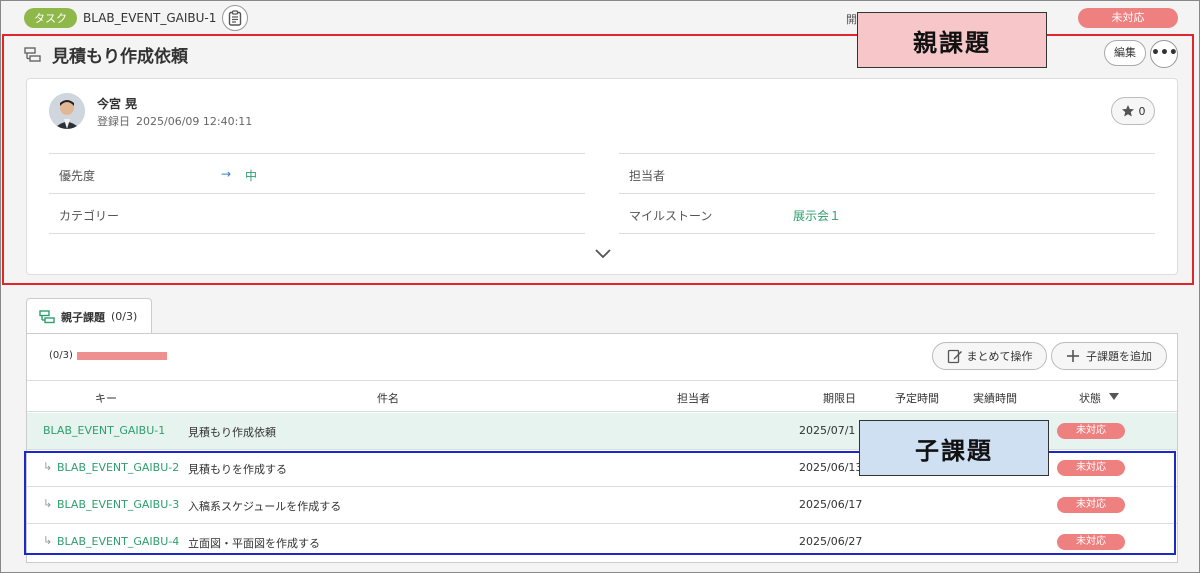  Describe the element at coordinates (124, 316) in the screenshot. I see `tab-count: (0/3)` at that location.